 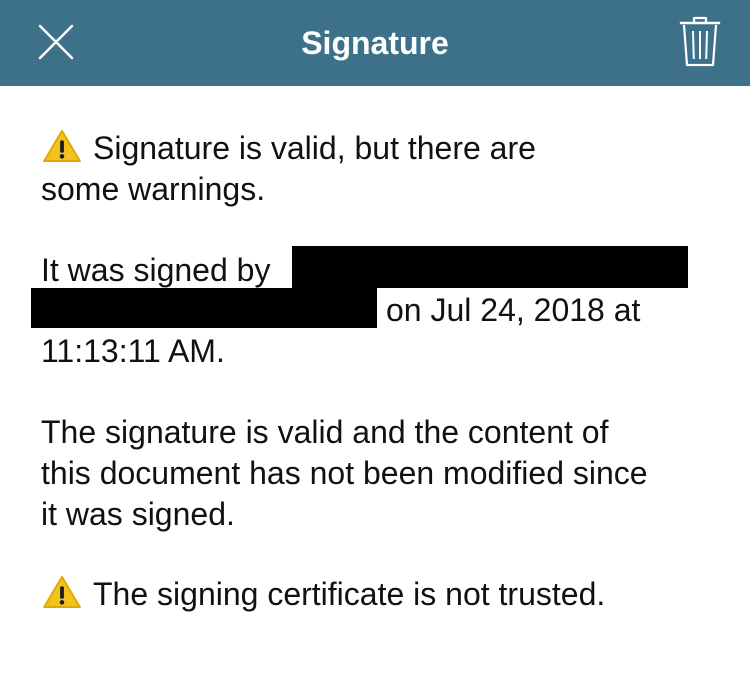 What do you see at coordinates (204, 308) in the screenshot?
I see `redacted-signer-detail` at bounding box center [204, 308].